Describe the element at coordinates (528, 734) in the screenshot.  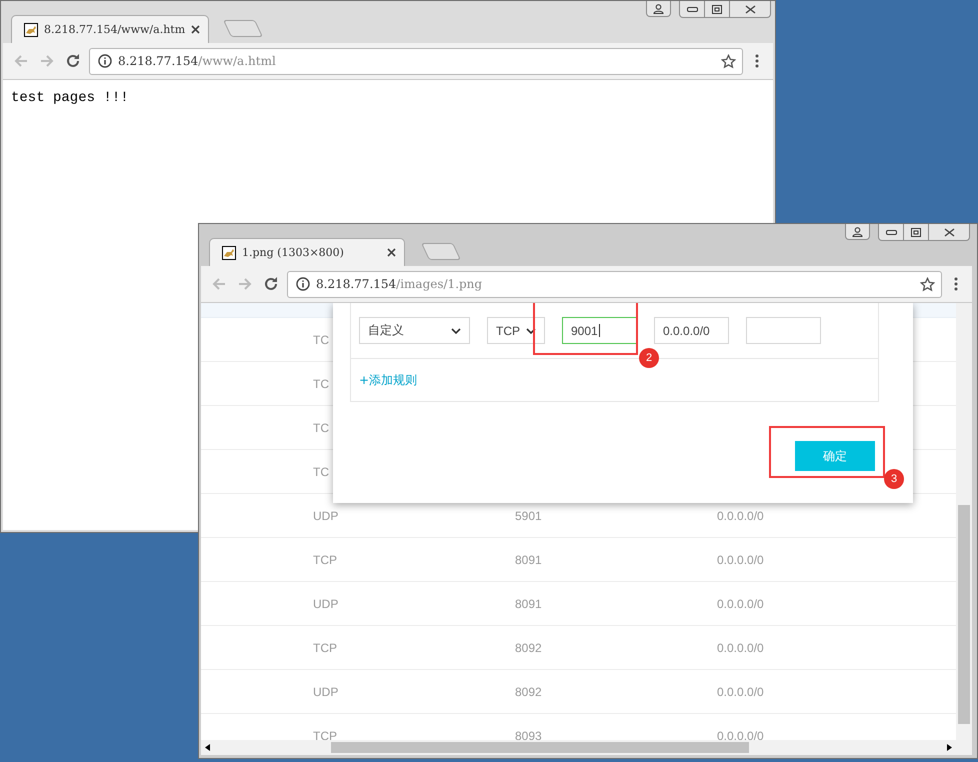
I see `table-cell: 8093` at that location.